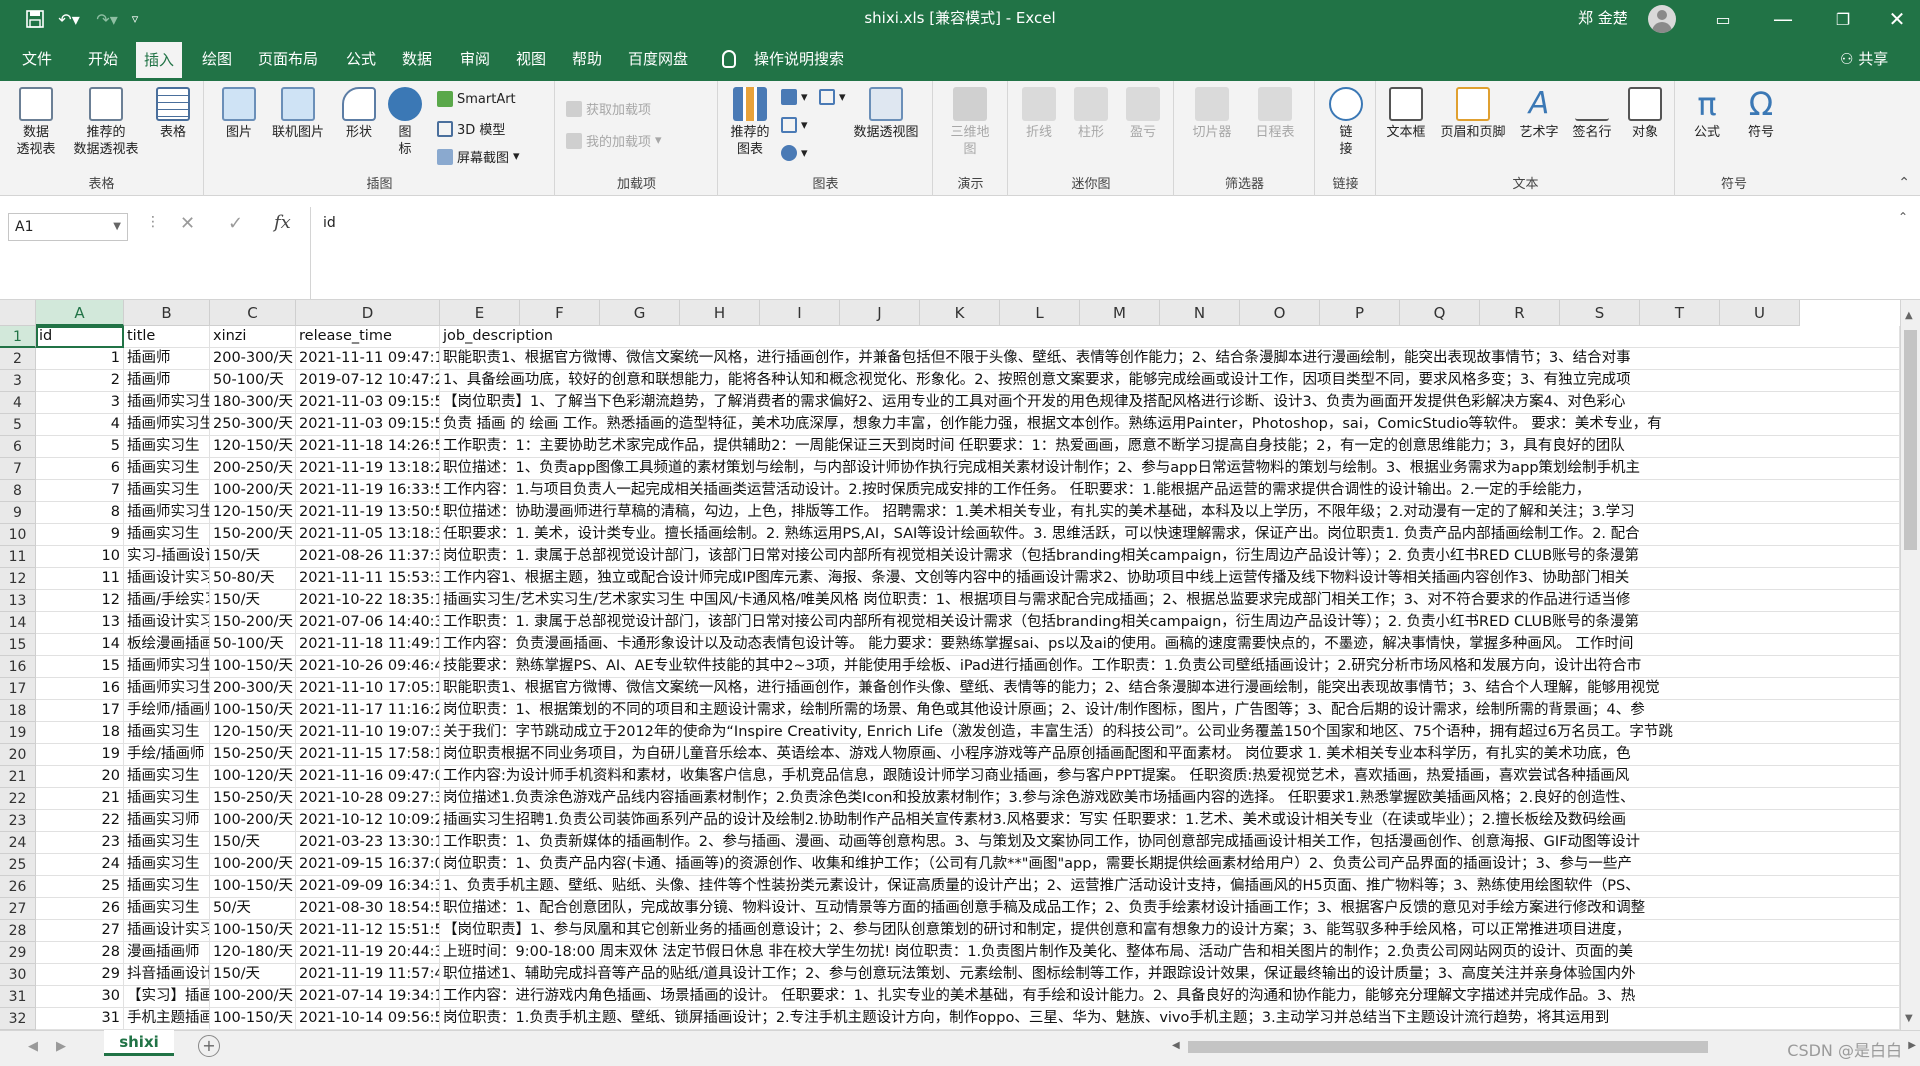  I want to click on data-cell: 插画设计实习生, so click(167, 579).